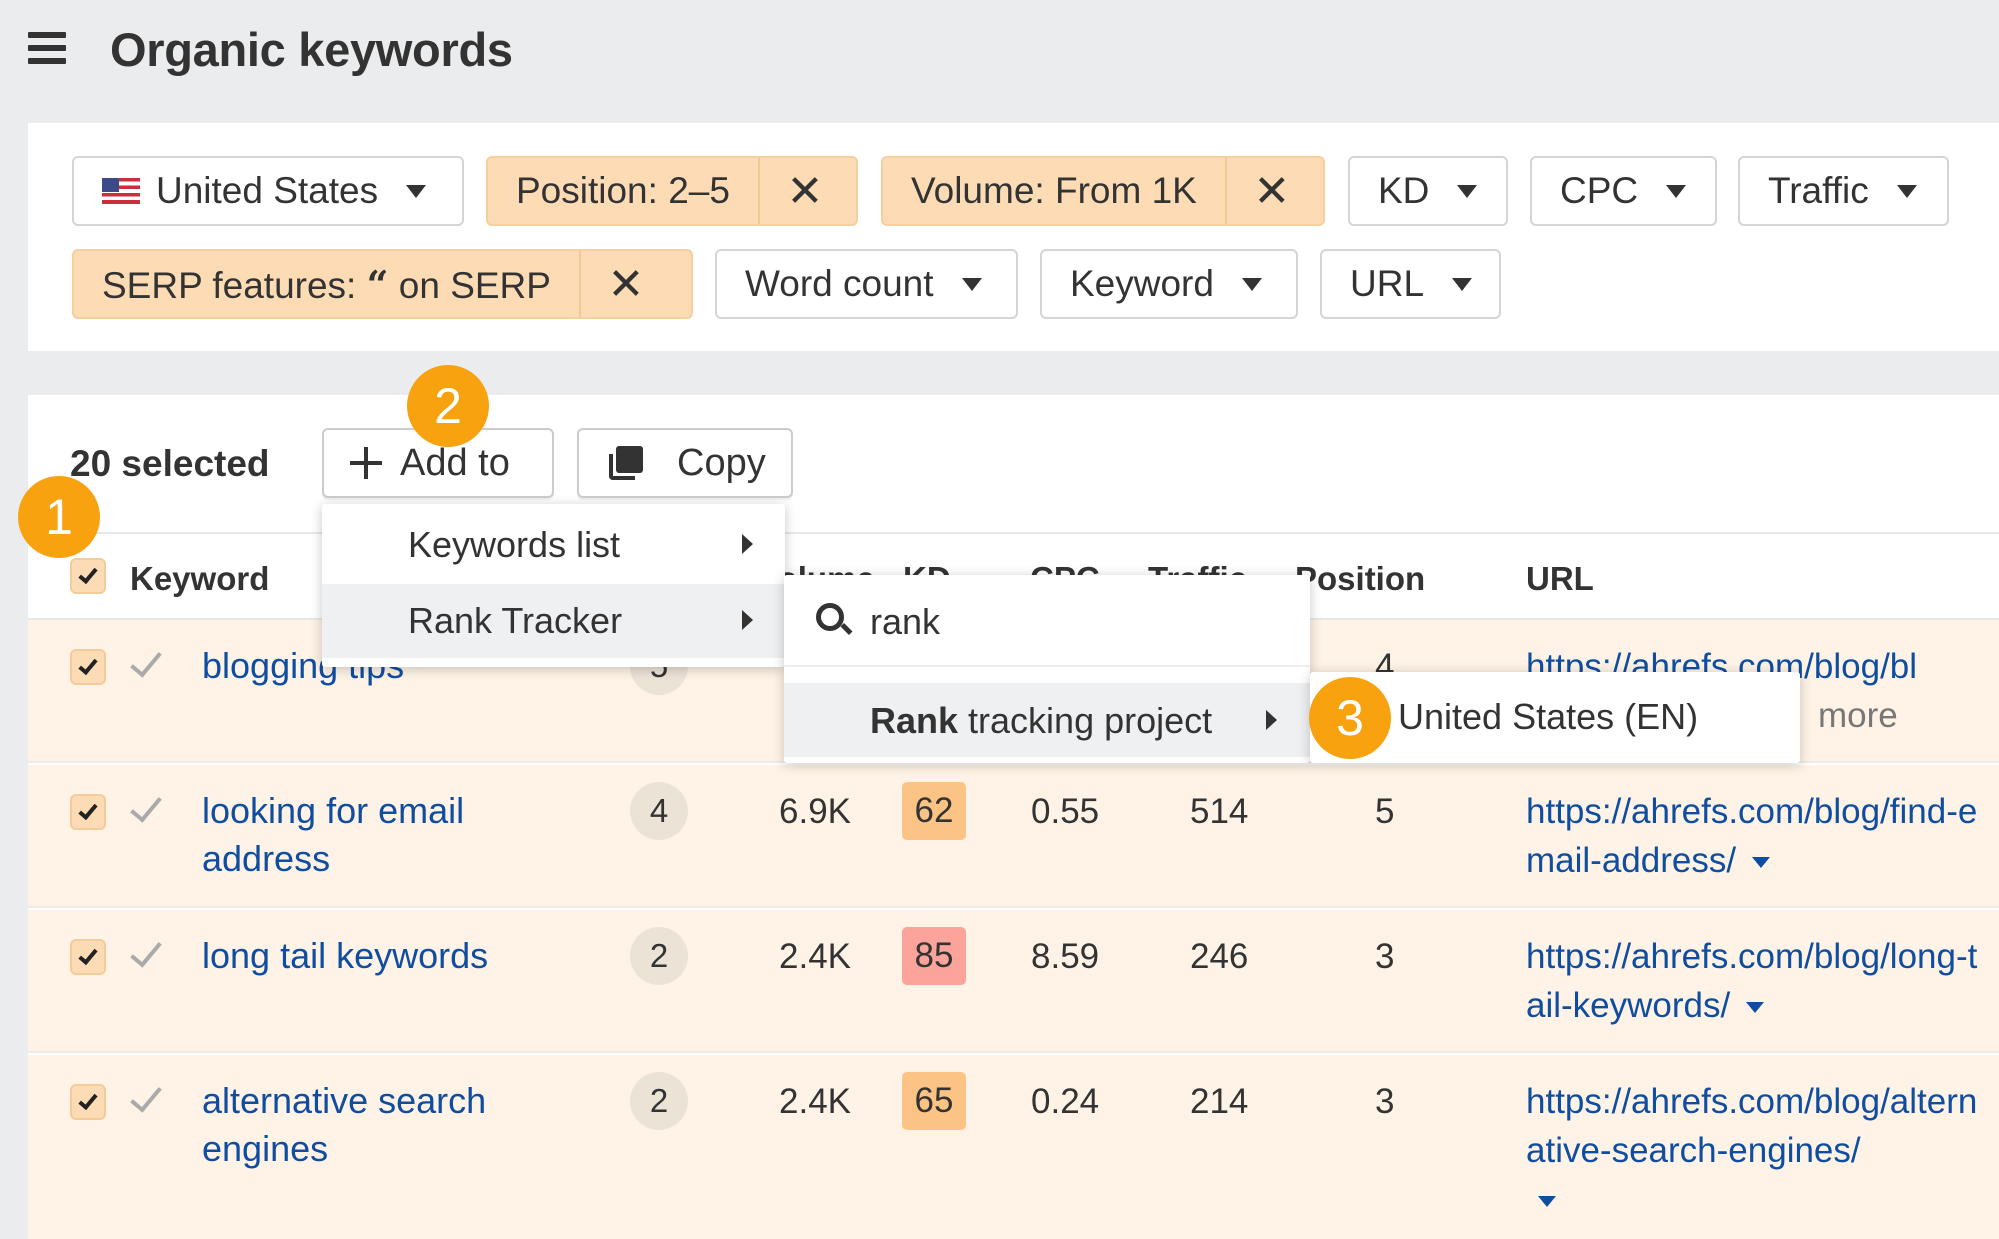 The width and height of the screenshot is (1999, 1239). I want to click on column-header-keyword: Keyword, so click(199, 579).